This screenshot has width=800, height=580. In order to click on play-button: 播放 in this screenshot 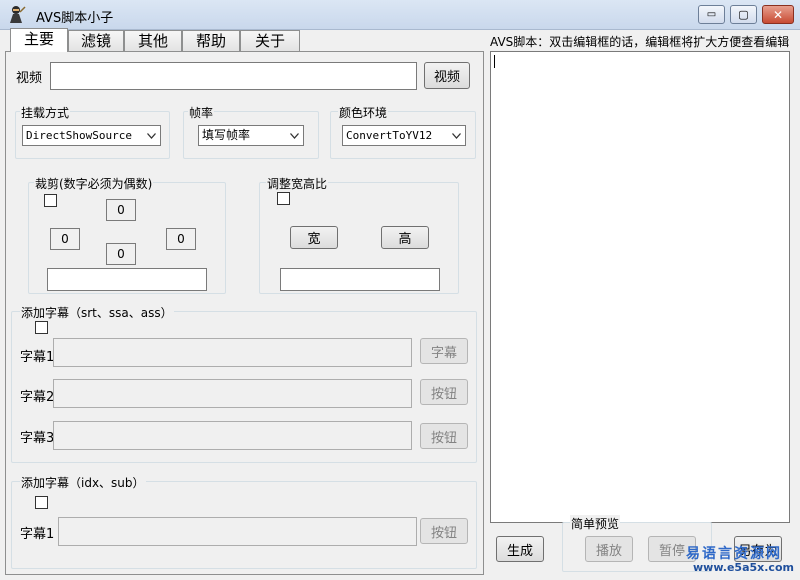, I will do `click(609, 549)`.